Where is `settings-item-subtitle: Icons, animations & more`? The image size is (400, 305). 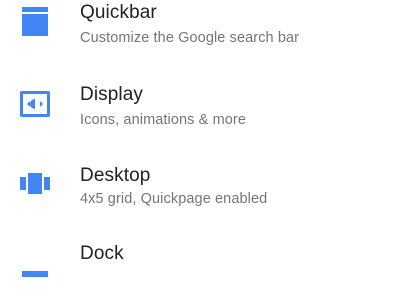 settings-item-subtitle: Icons, animations & more is located at coordinates (163, 120).